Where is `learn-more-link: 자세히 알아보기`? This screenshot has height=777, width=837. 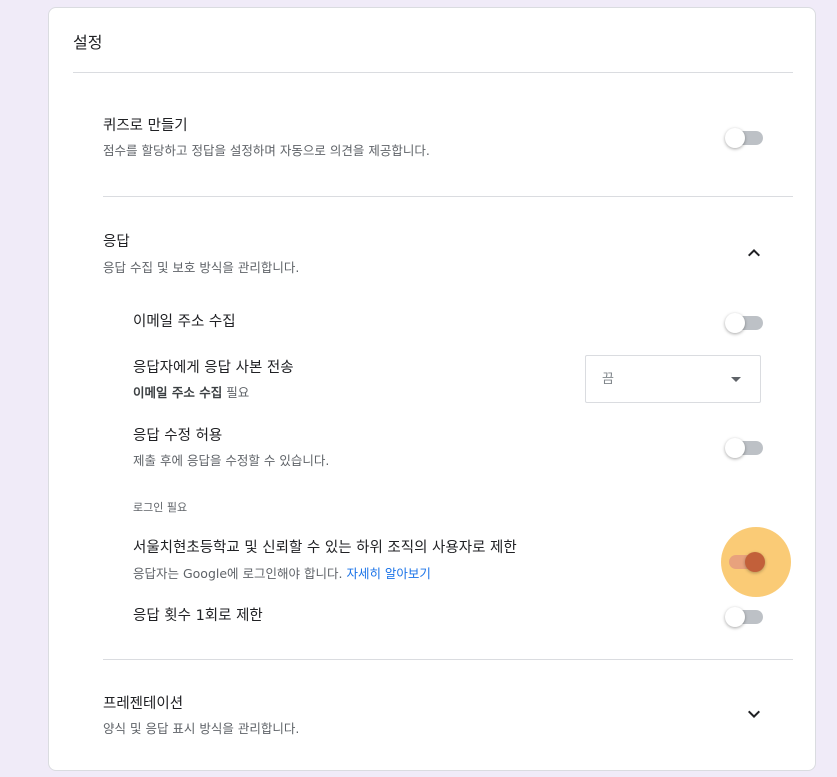 learn-more-link: 자세히 알아보기 is located at coordinates (388, 573).